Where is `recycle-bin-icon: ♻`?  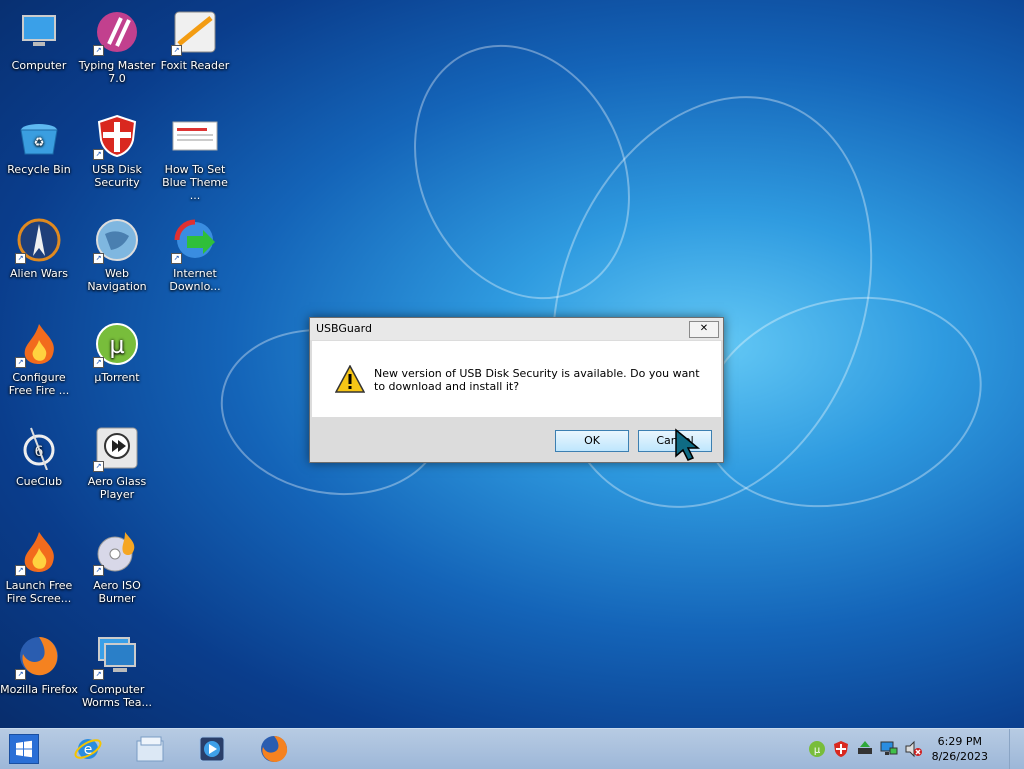
recycle-bin-icon: ♻ is located at coordinates (39, 136).